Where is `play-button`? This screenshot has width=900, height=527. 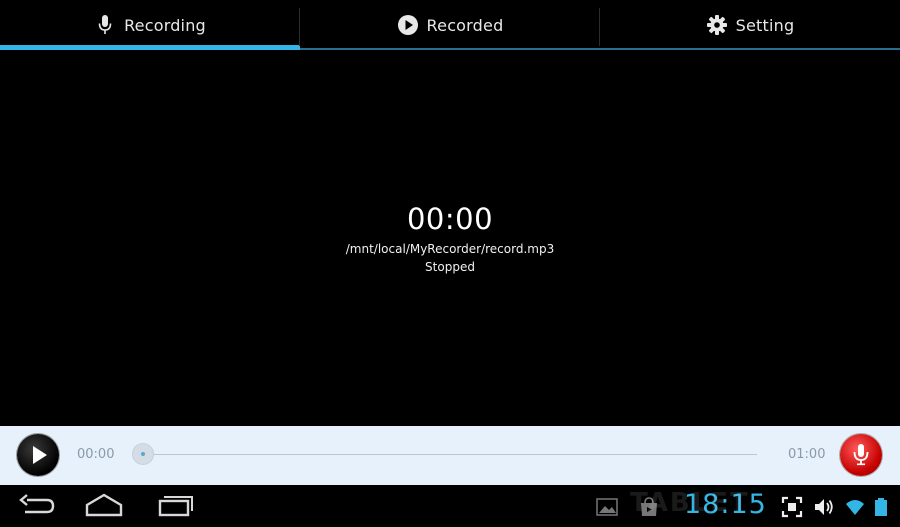
play-button is located at coordinates (38, 455).